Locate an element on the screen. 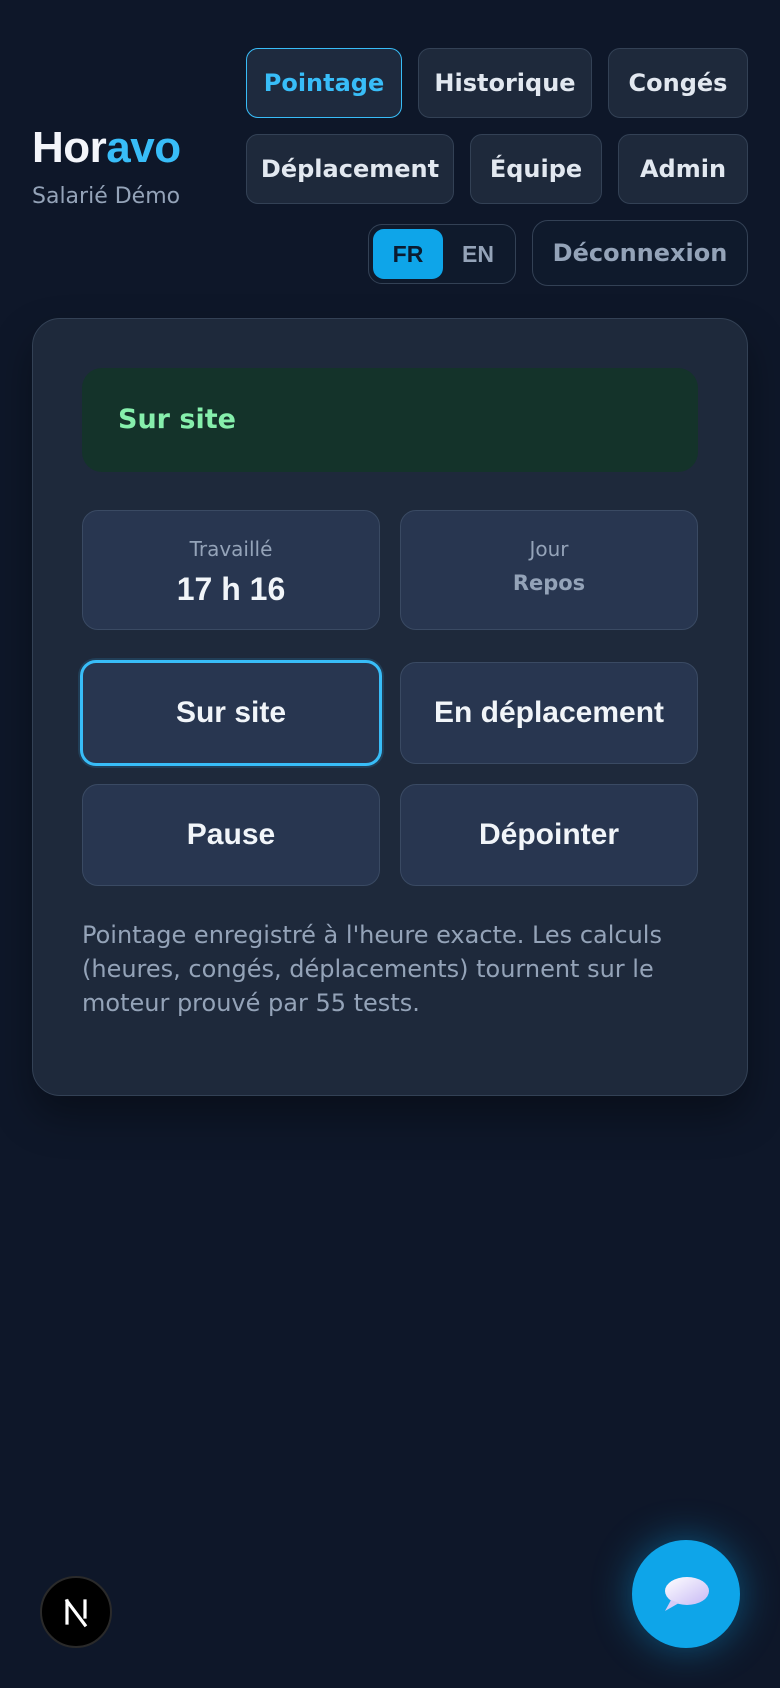  day-label: Jour is located at coordinates (549, 549).